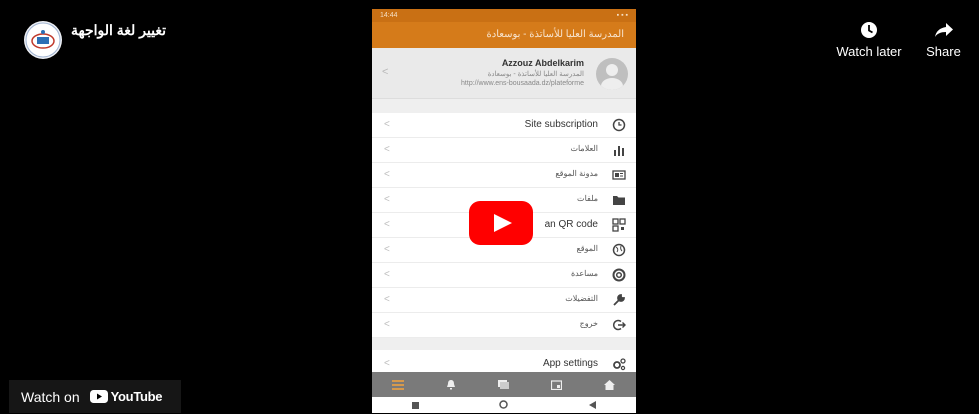  I want to click on messages-icon, so click(504, 385).